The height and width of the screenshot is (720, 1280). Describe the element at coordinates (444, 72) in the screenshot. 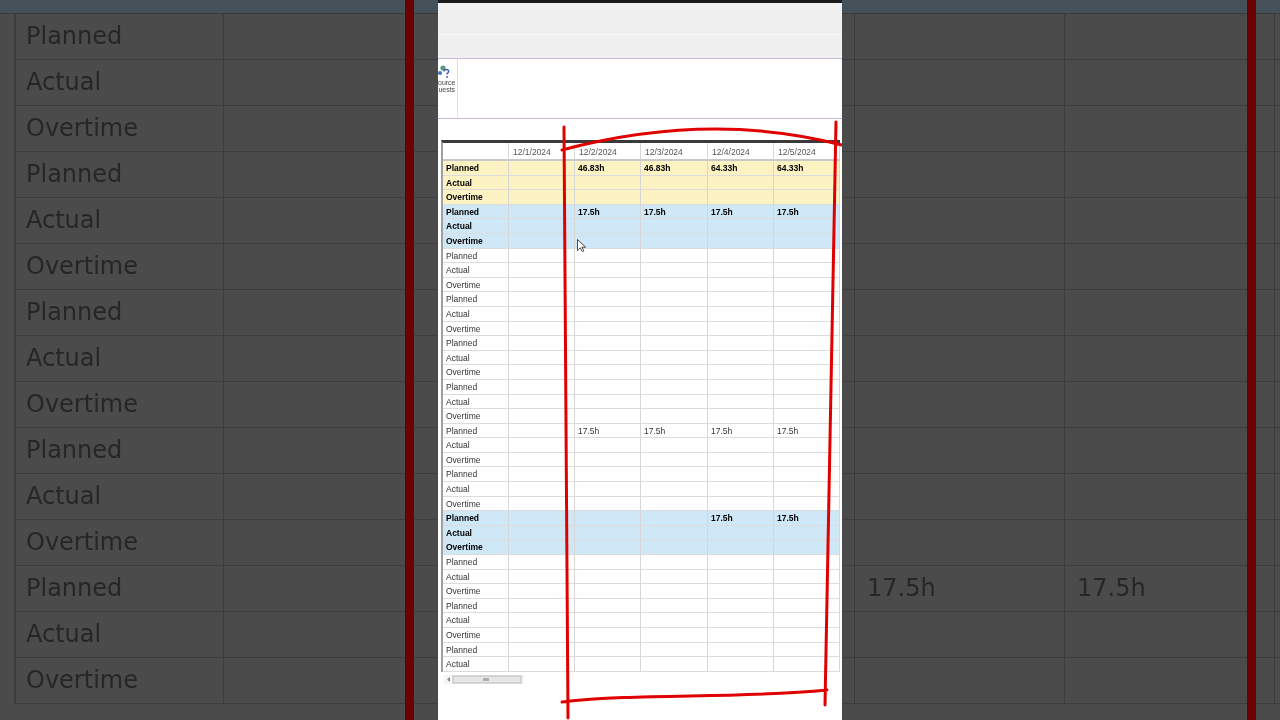

I see `people-question-icon` at that location.